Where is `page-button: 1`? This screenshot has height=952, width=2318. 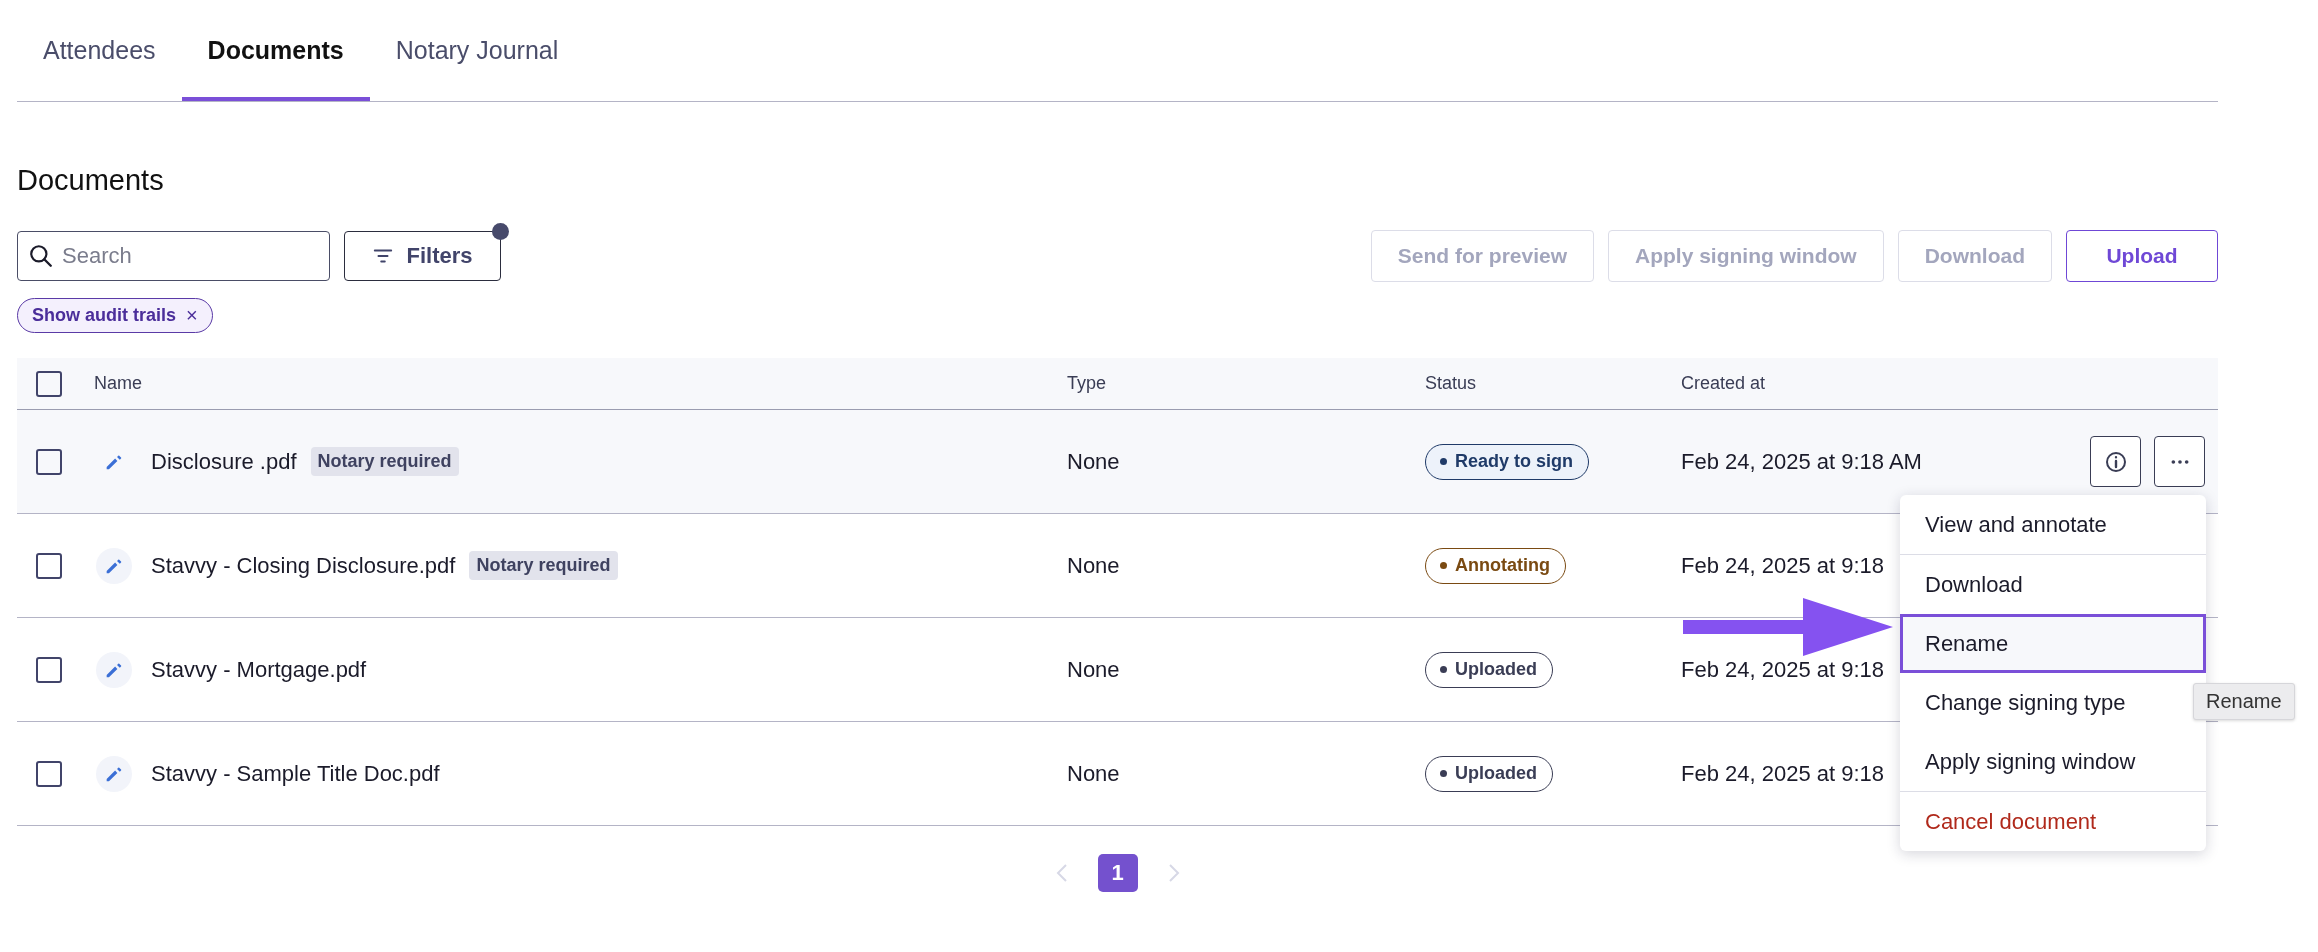 page-button: 1 is located at coordinates (1117, 873).